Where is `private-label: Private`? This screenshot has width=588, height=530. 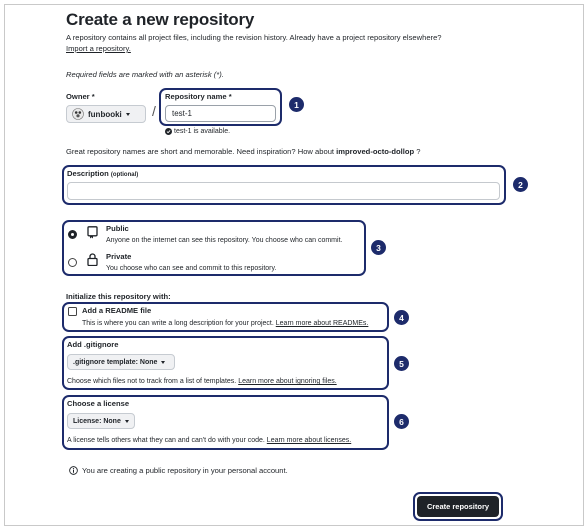
private-label: Private is located at coordinates (119, 256).